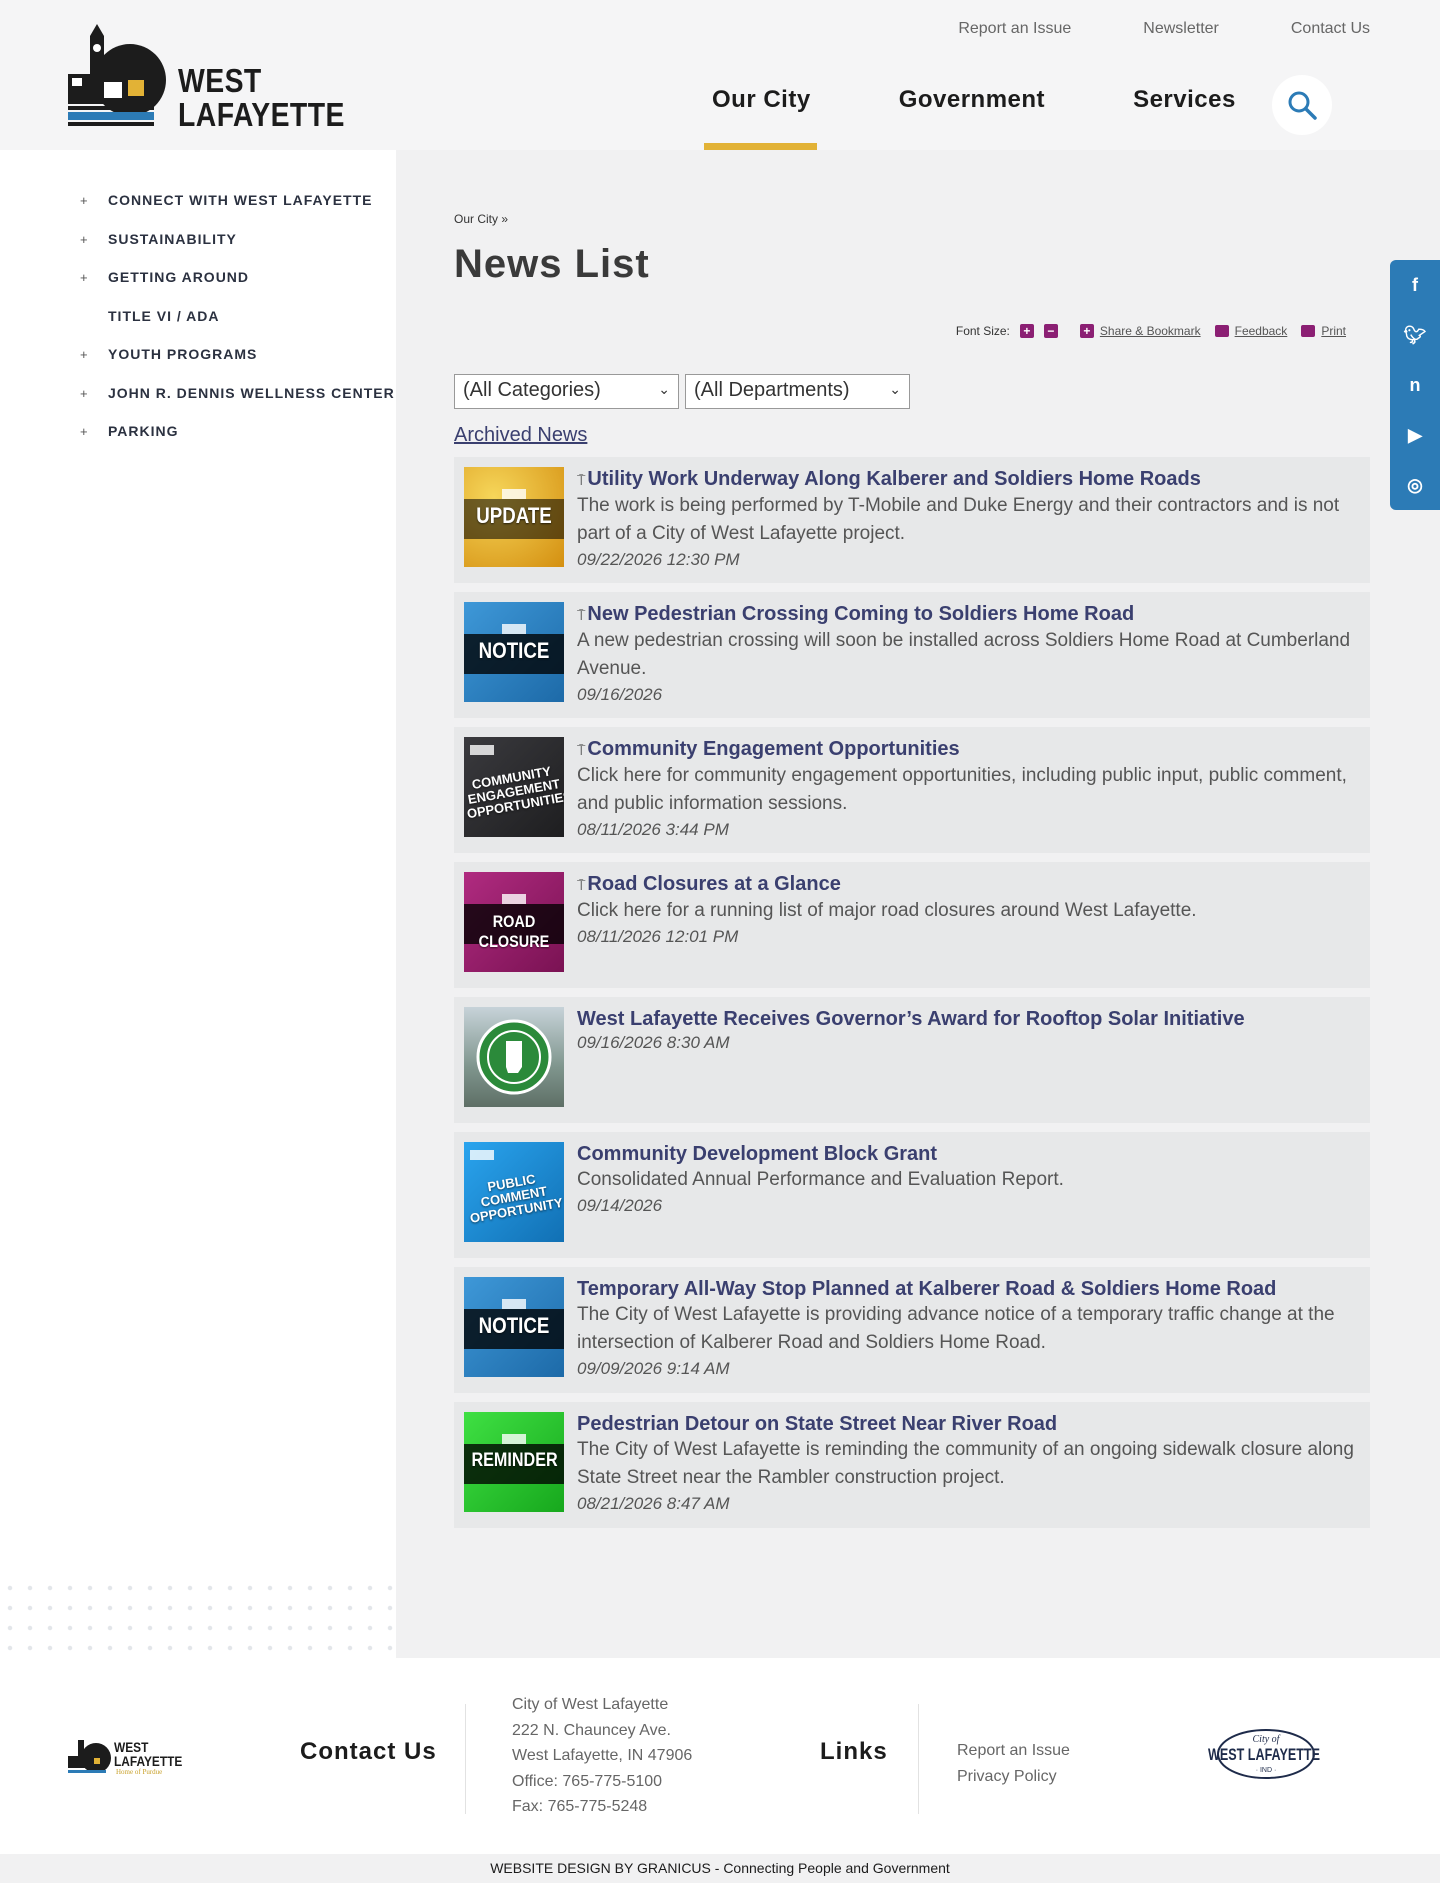  I want to click on sidebar-item-connect: + CONNECT WITH WEST LAFAYETTE, so click(237, 211).